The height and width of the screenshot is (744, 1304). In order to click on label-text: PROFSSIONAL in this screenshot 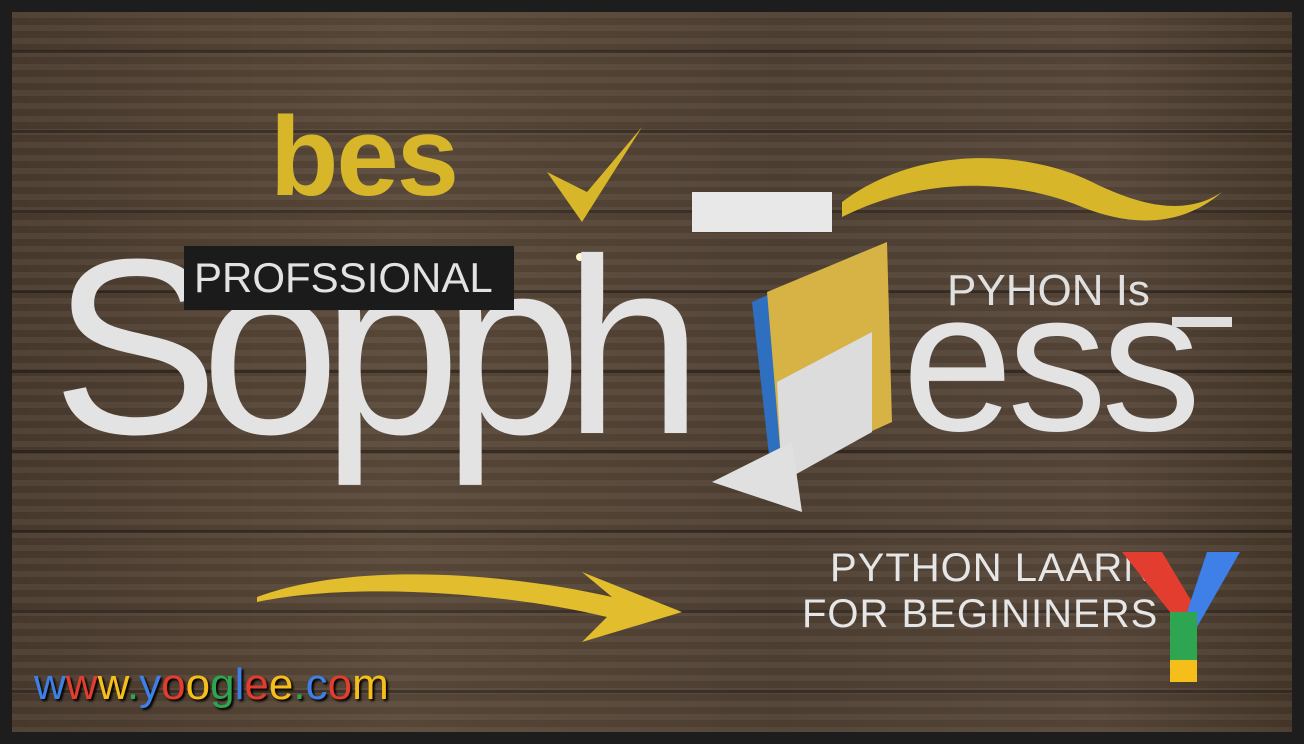, I will do `click(343, 277)`.